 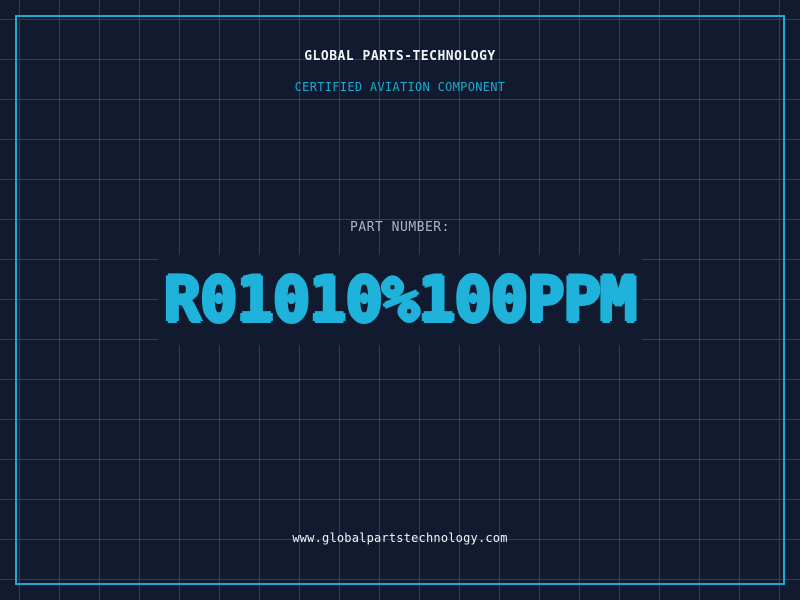 I want to click on part-number-label: PART NUMBER:, so click(x=400, y=227).